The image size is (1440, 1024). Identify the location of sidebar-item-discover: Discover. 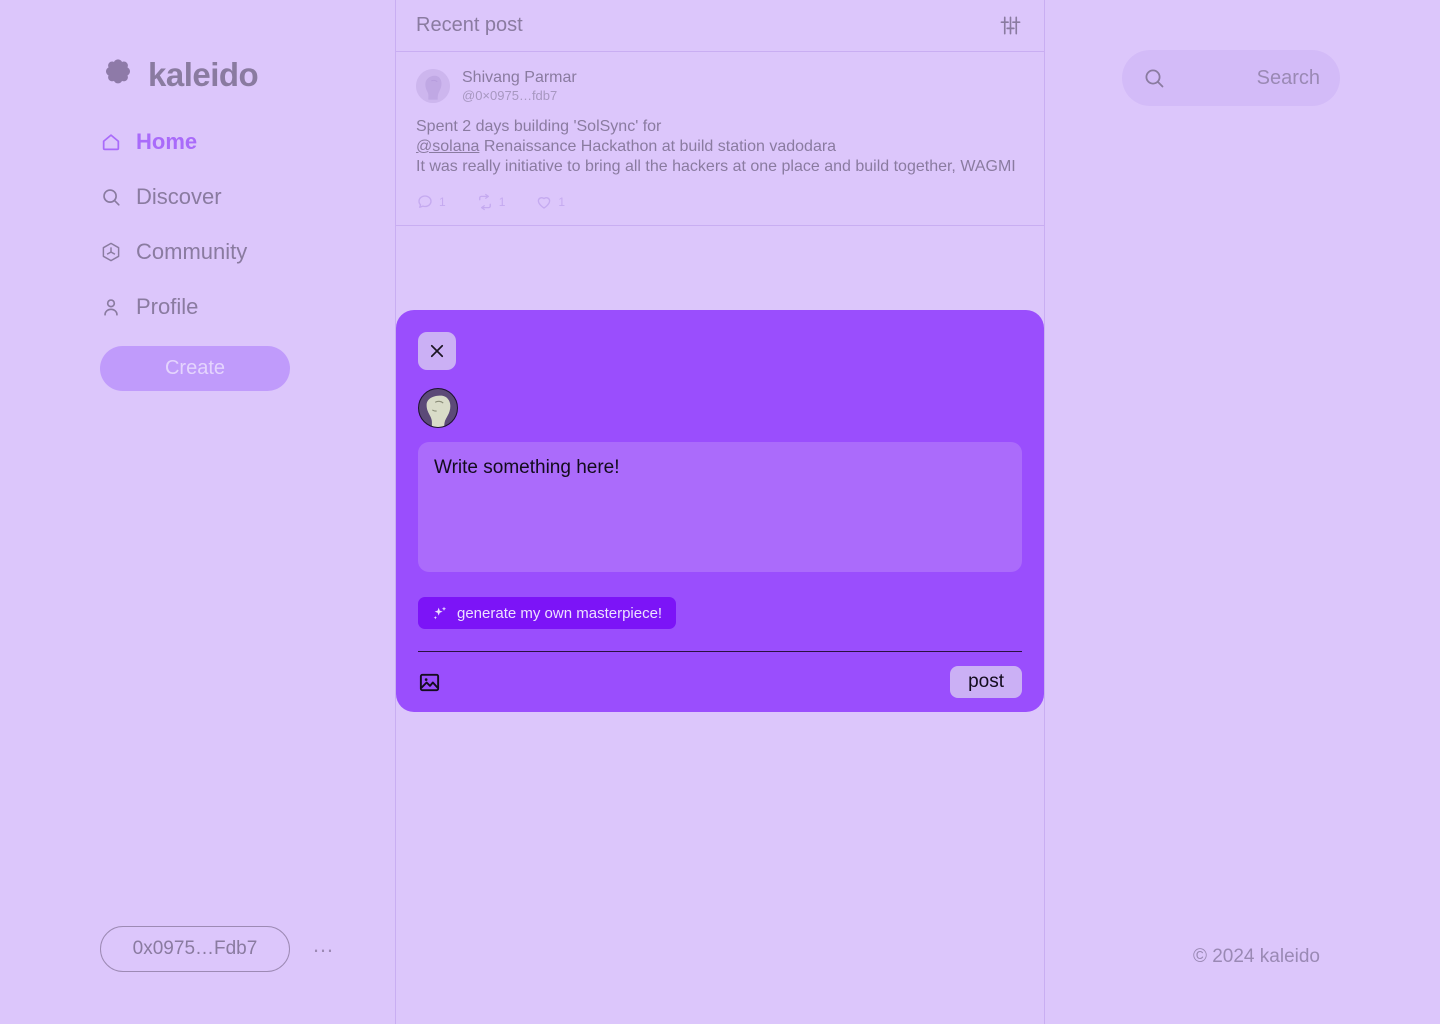
(220, 197).